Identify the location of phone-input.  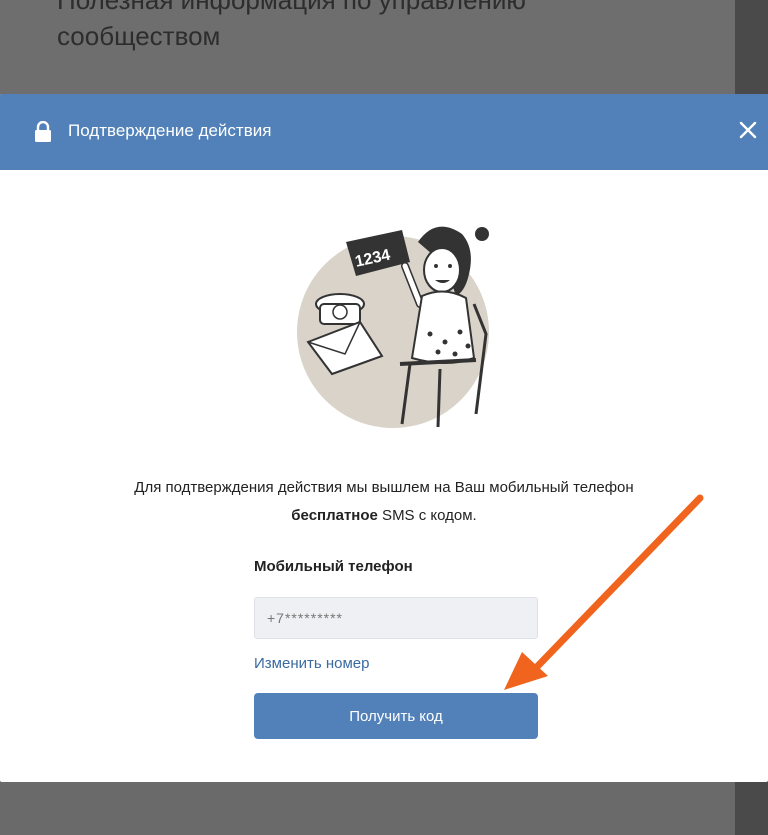
(396, 618).